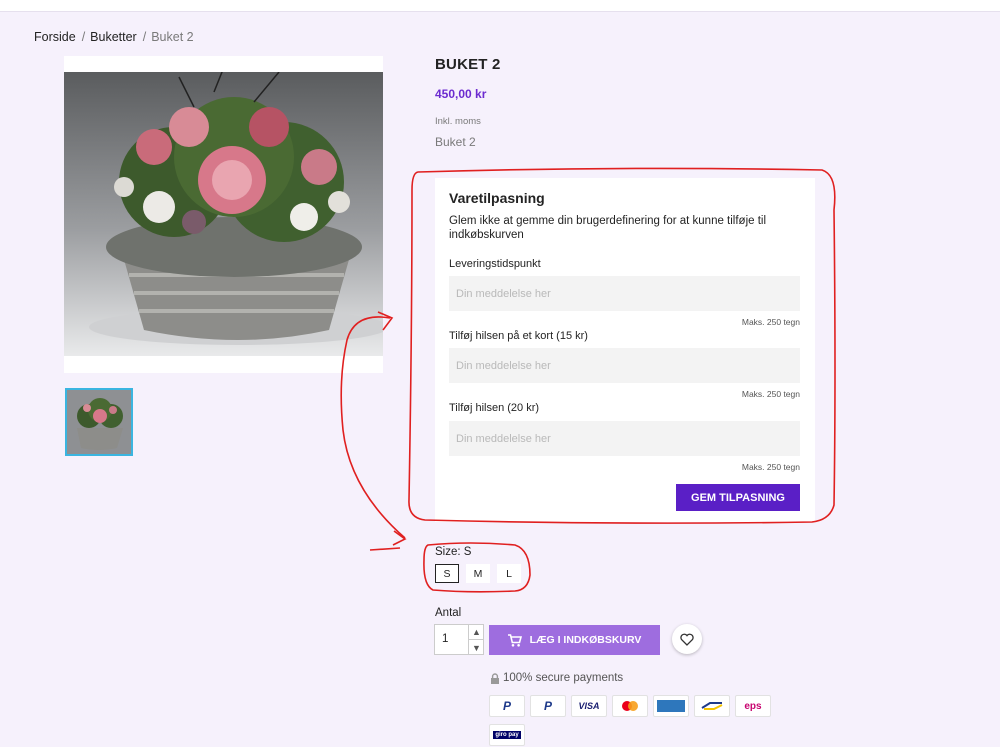  I want to click on field-label-delivery-time: Leveringstidspunkt, so click(495, 264).